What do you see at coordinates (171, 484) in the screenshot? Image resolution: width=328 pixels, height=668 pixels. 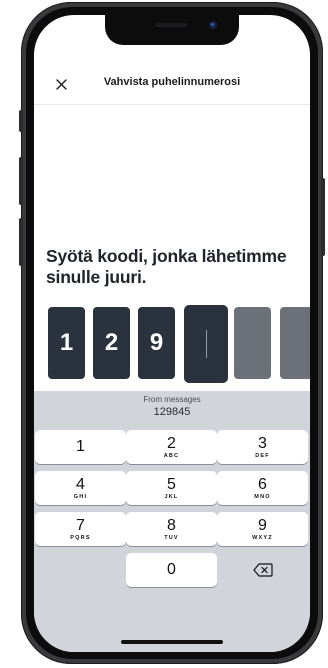 I see `key-digit: 5` at bounding box center [171, 484].